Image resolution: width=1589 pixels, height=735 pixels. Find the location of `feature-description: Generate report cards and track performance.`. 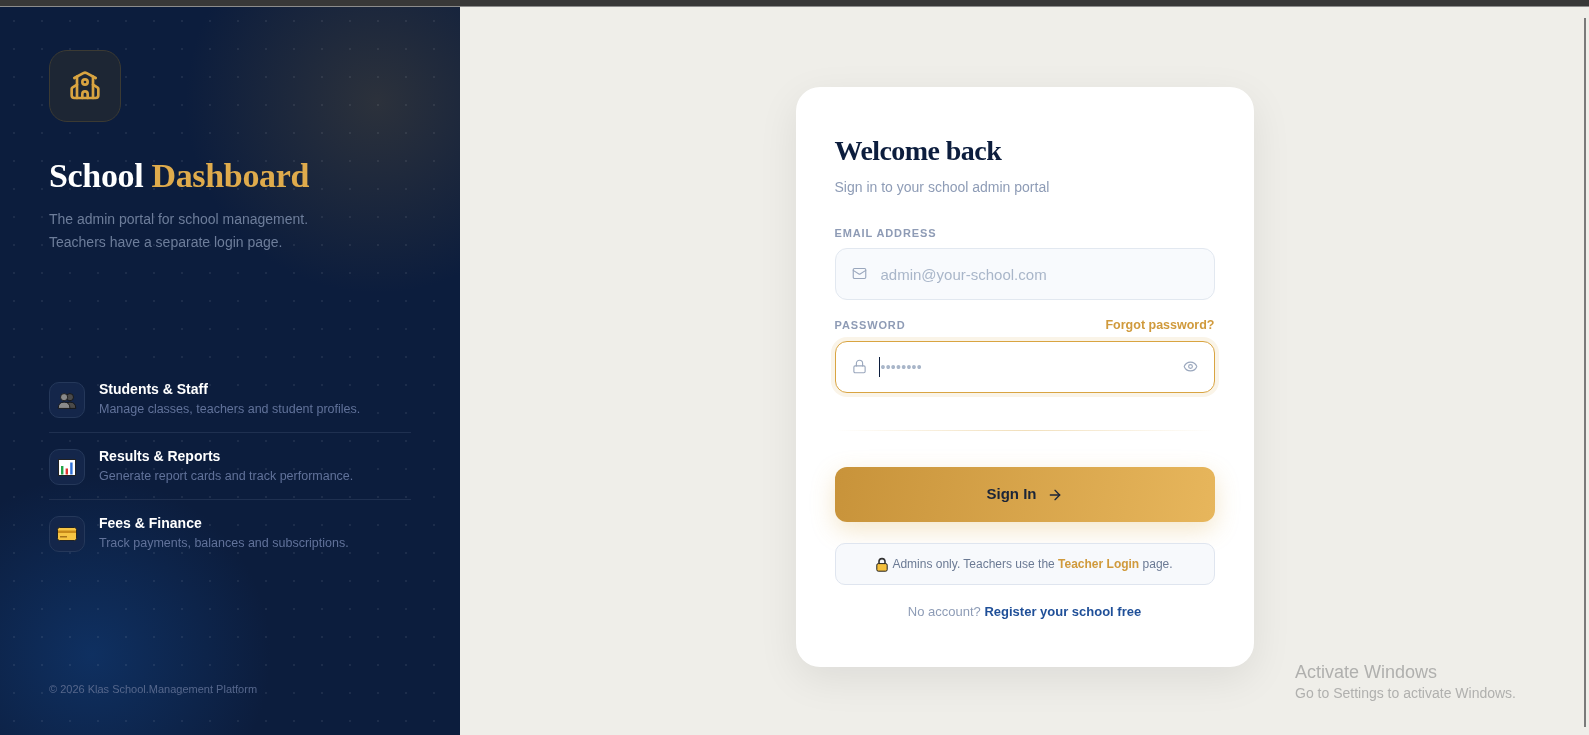

feature-description: Generate report cards and track performance. is located at coordinates (226, 476).